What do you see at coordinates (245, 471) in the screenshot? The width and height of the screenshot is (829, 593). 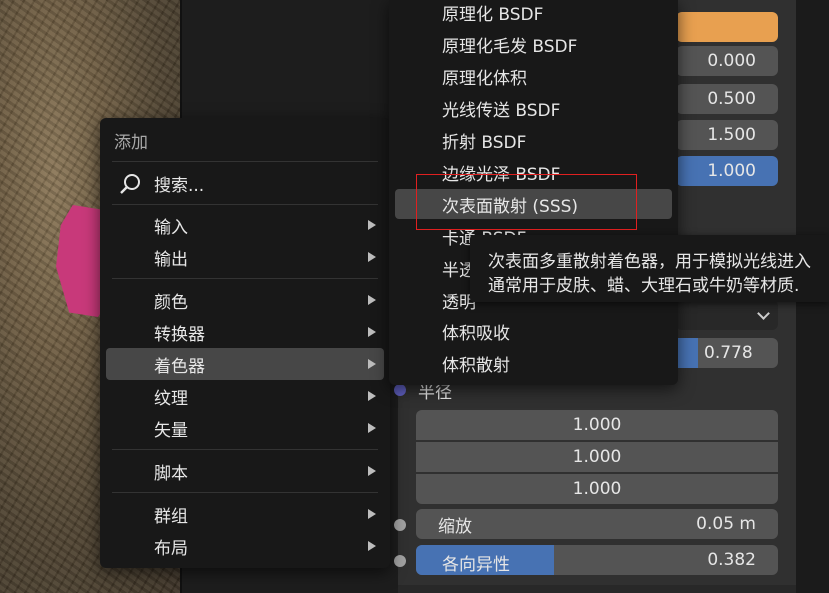 I see `menu-item-script: 脚本` at bounding box center [245, 471].